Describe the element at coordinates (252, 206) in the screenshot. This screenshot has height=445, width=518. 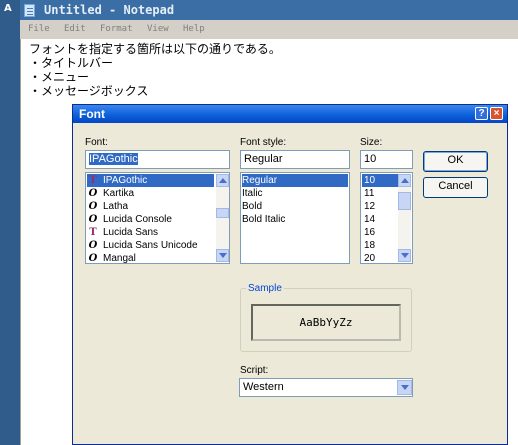
I see `style-list-item: Bold` at that location.